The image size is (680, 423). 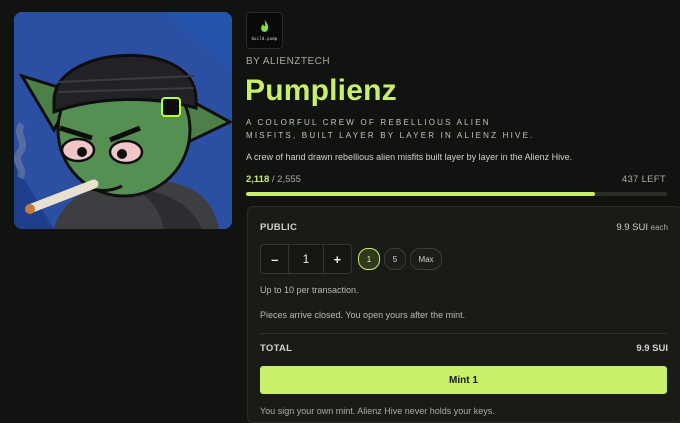 What do you see at coordinates (258, 179) in the screenshot?
I see `minted-count: 2,118` at bounding box center [258, 179].